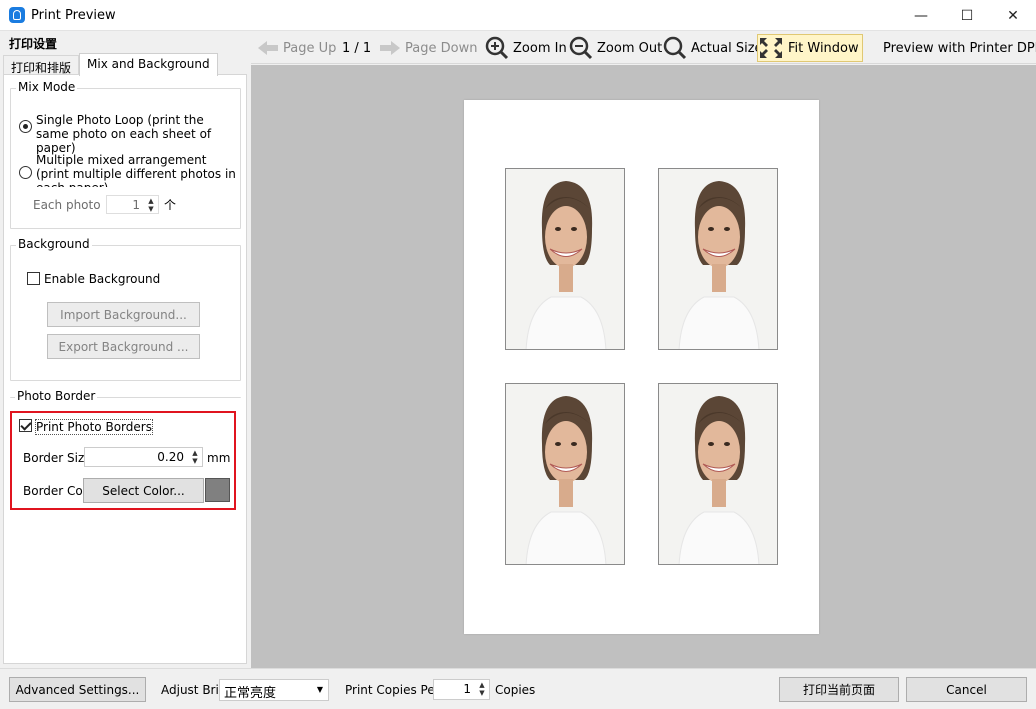 The height and width of the screenshot is (709, 1036). What do you see at coordinates (390, 48) in the screenshot?
I see `arrow-right-icon` at bounding box center [390, 48].